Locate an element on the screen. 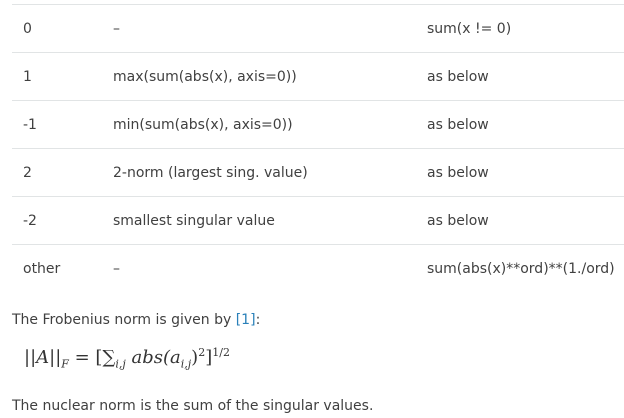 Image resolution: width=624 pixels, height=418 pixels. matrix-norm-cell: max(sum(abs(x), axis=0)) is located at coordinates (205, 77).